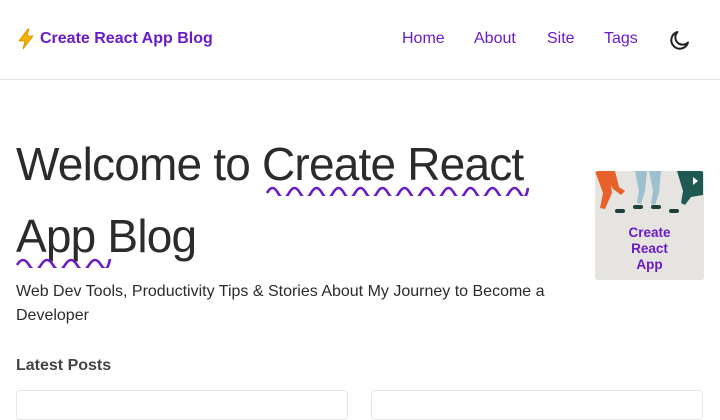 Image resolution: width=720 pixels, height=420 pixels. I want to click on hero-image-text: Create React App, so click(649, 249).